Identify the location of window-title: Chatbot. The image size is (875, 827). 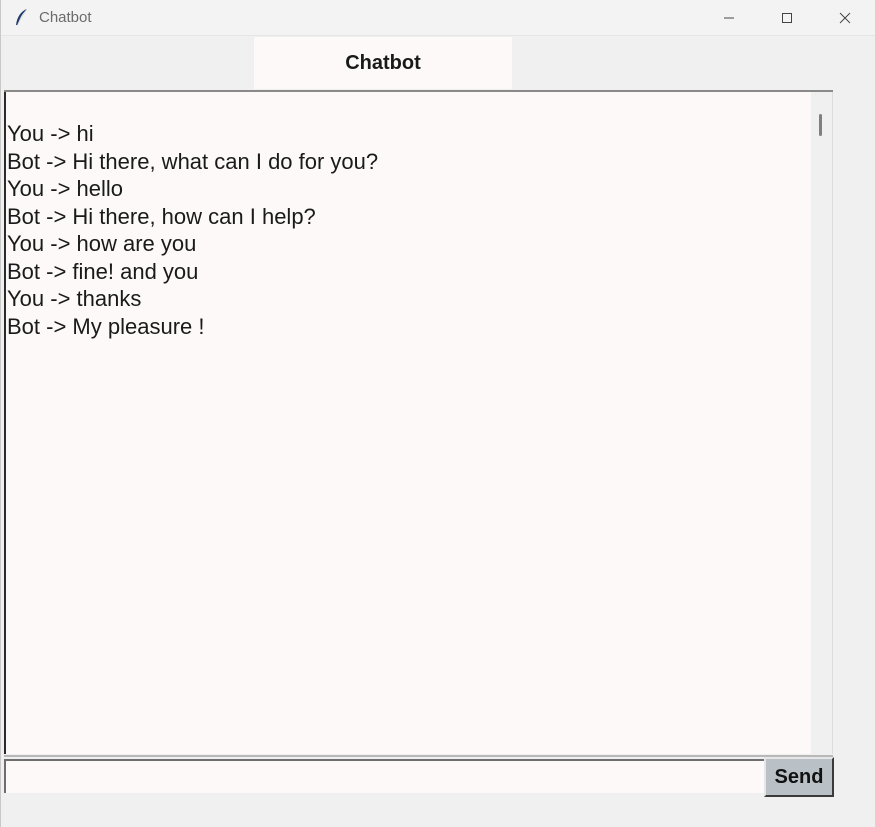
(65, 17).